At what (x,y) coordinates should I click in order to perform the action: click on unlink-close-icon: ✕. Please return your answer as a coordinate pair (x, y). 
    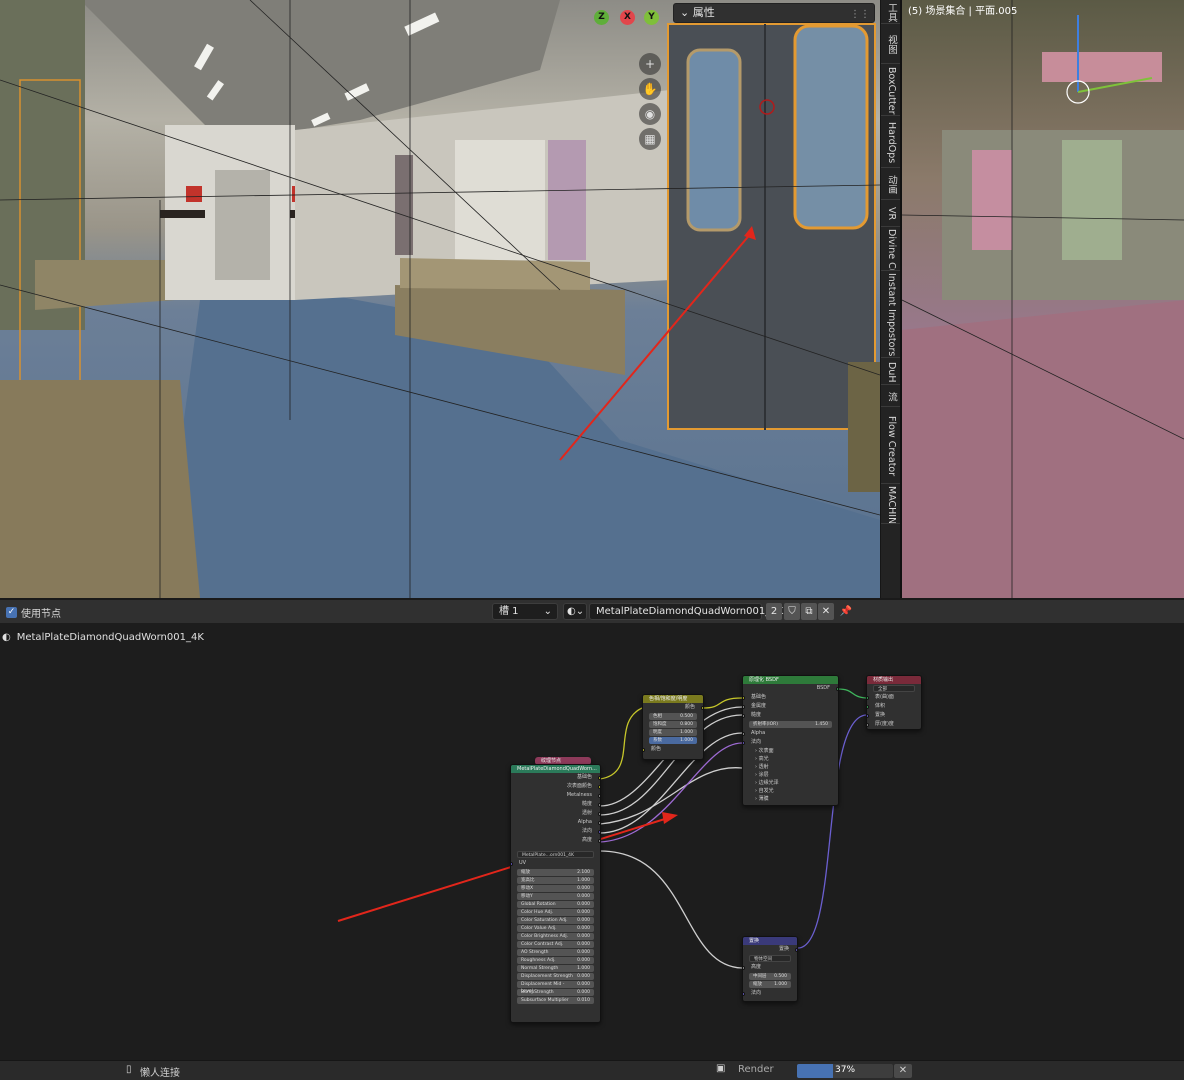
    Looking at the image, I should click on (826, 611).